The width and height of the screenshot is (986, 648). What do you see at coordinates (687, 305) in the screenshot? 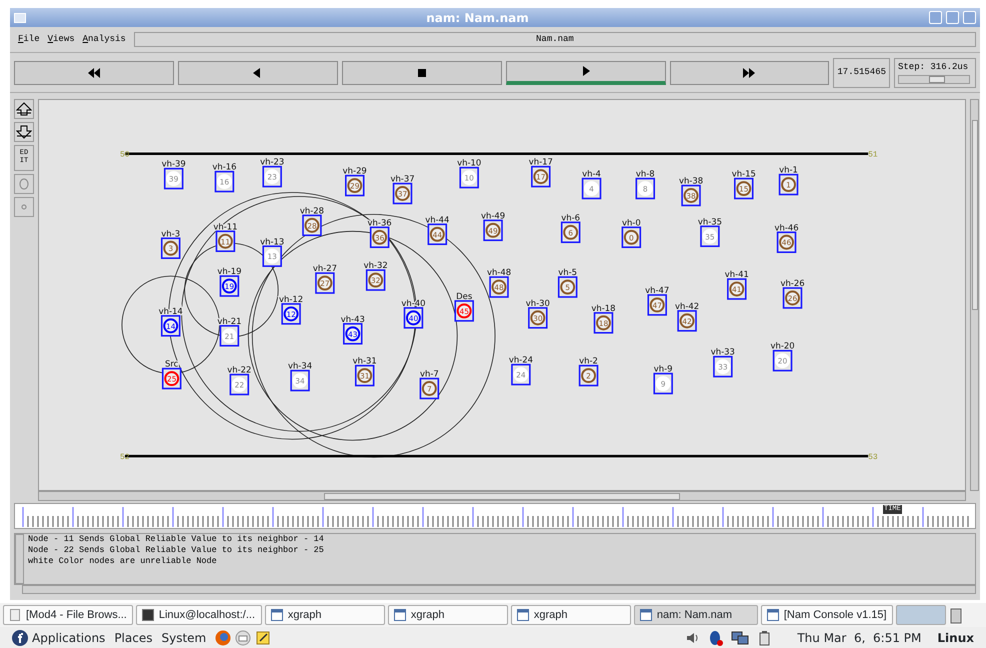
I see `node-label: vh-42` at bounding box center [687, 305].